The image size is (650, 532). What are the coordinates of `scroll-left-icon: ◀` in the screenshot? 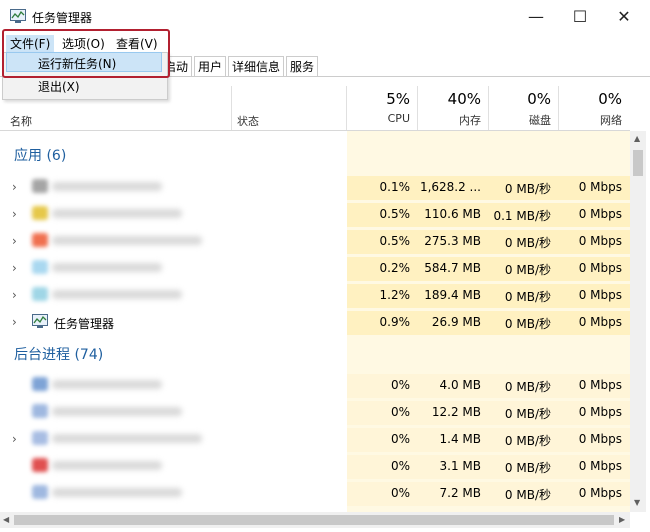 It's located at (6, 519).